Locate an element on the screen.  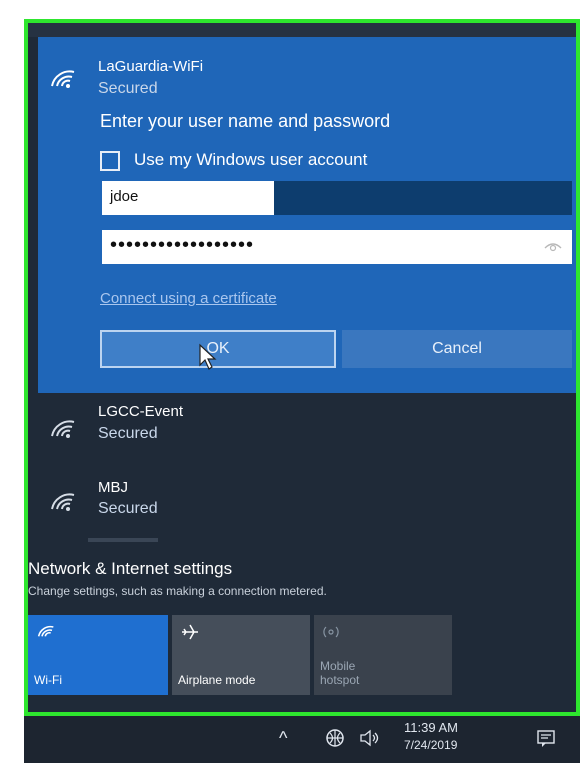
mobile-hotspot-quick-action: Mobile hotspot is located at coordinates (383, 655).